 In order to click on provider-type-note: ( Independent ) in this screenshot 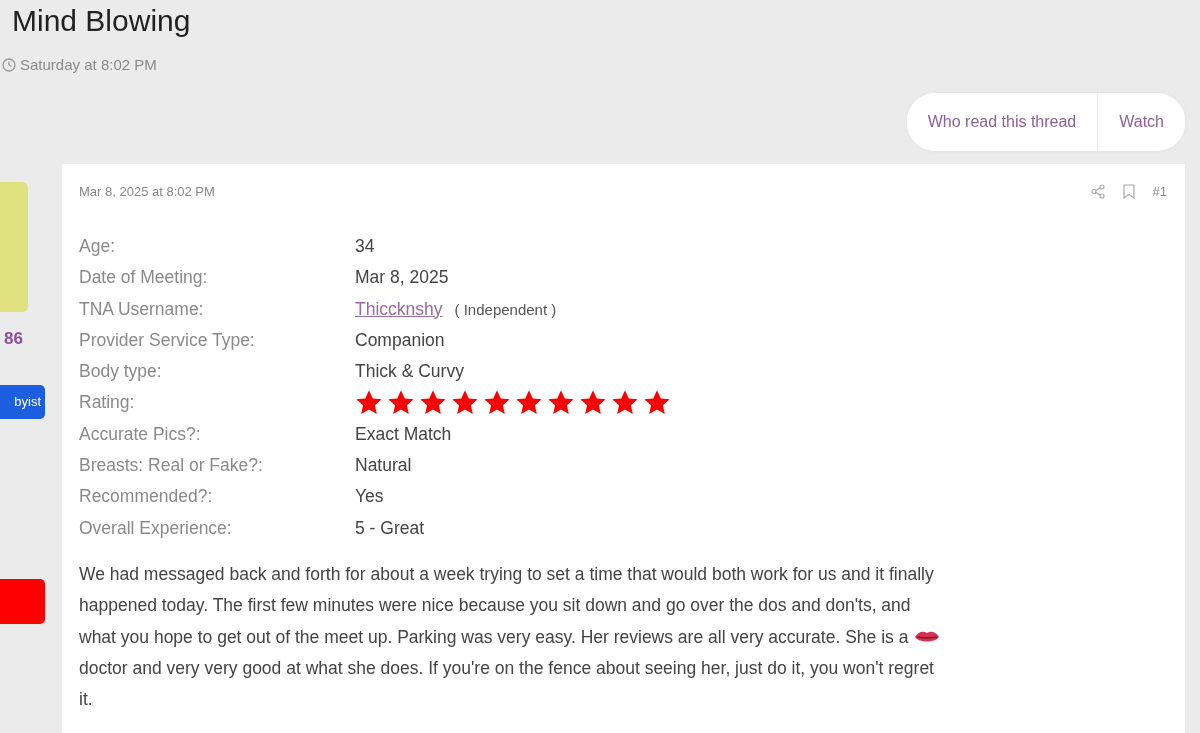, I will do `click(505, 309)`.